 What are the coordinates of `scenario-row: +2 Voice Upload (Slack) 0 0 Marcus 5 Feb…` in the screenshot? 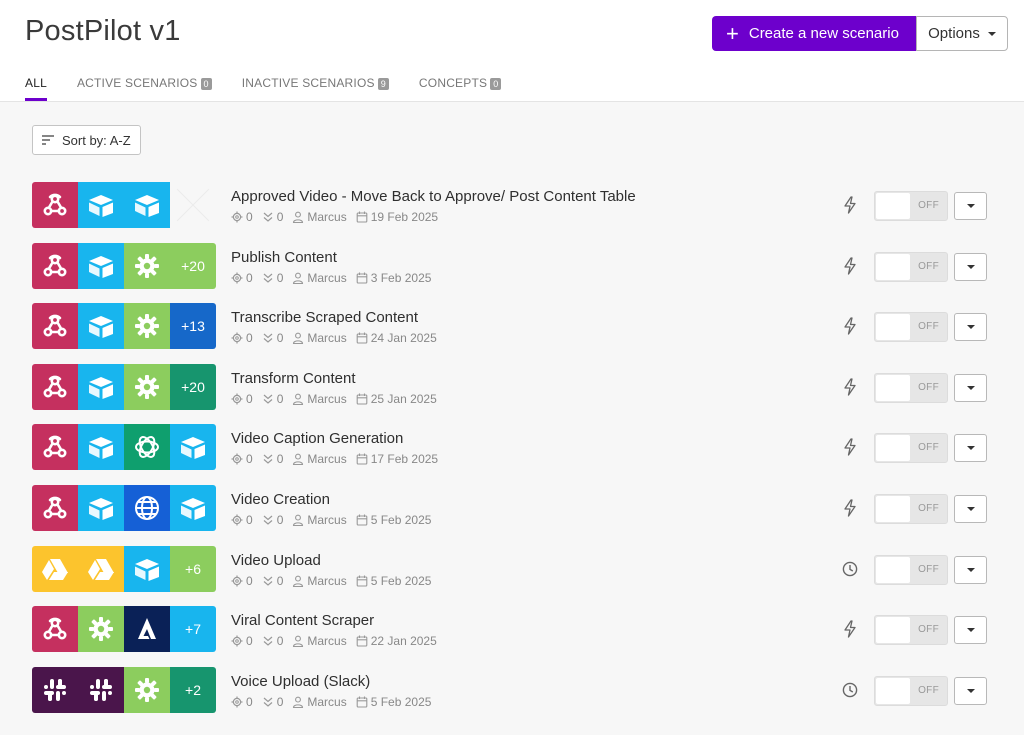 It's located at (512, 697).